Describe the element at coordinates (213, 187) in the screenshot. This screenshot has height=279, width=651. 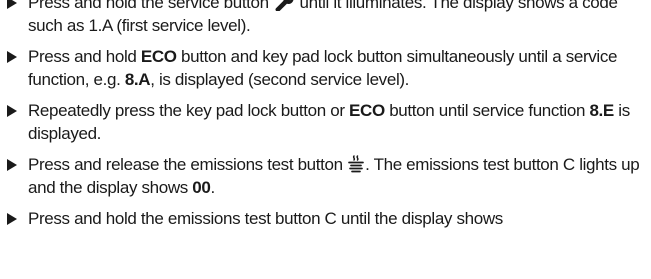
I see `text-run: .` at that location.